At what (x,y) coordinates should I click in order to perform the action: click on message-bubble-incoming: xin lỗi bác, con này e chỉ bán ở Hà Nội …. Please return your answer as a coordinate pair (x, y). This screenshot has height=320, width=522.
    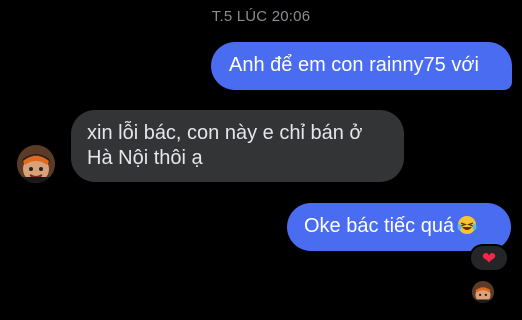
    Looking at the image, I should click on (237, 146).